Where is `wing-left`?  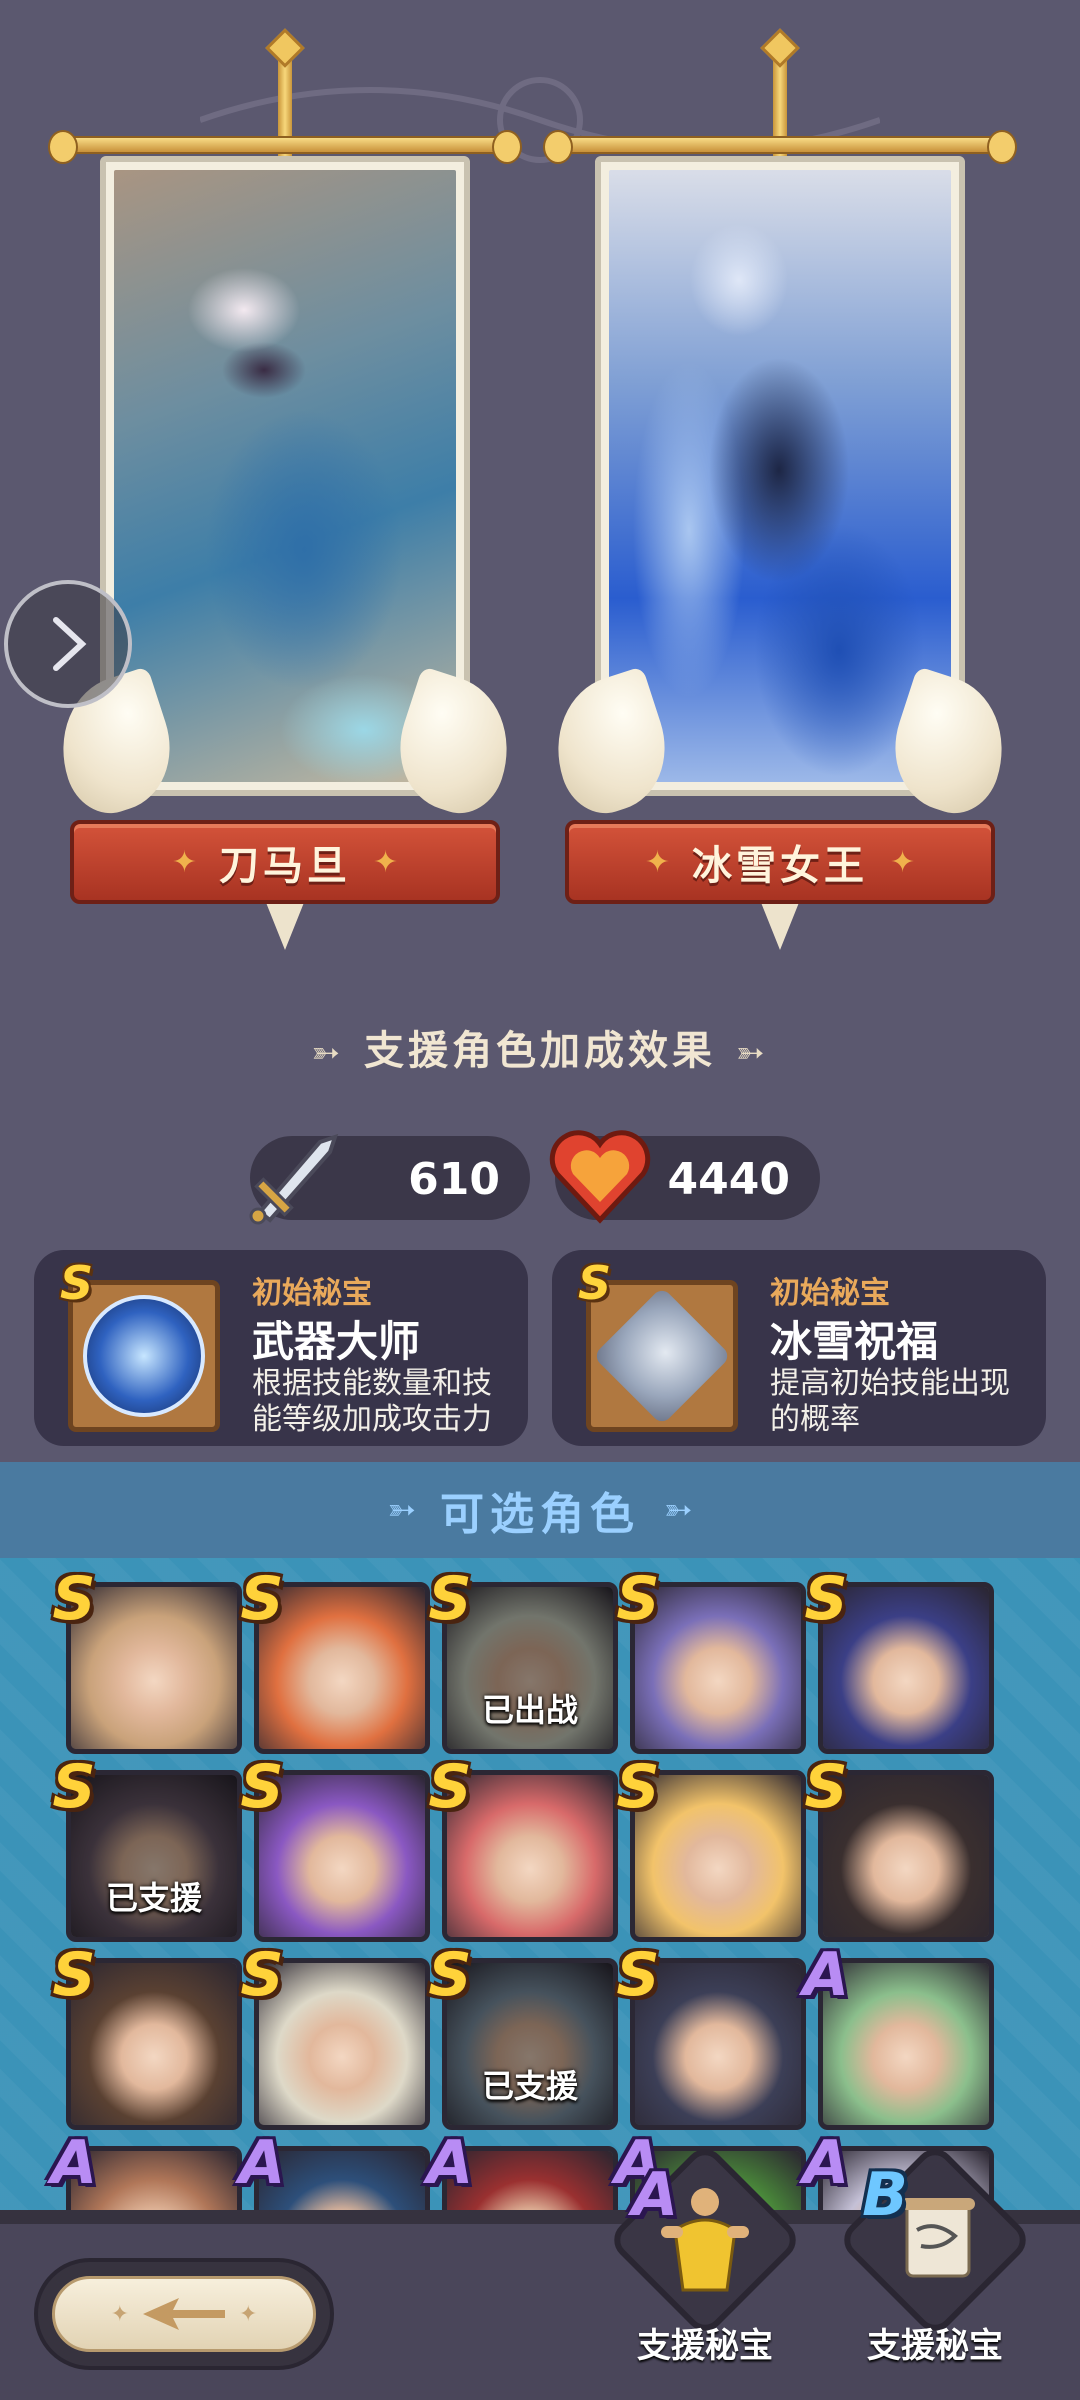
wing-left is located at coordinates (610, 745).